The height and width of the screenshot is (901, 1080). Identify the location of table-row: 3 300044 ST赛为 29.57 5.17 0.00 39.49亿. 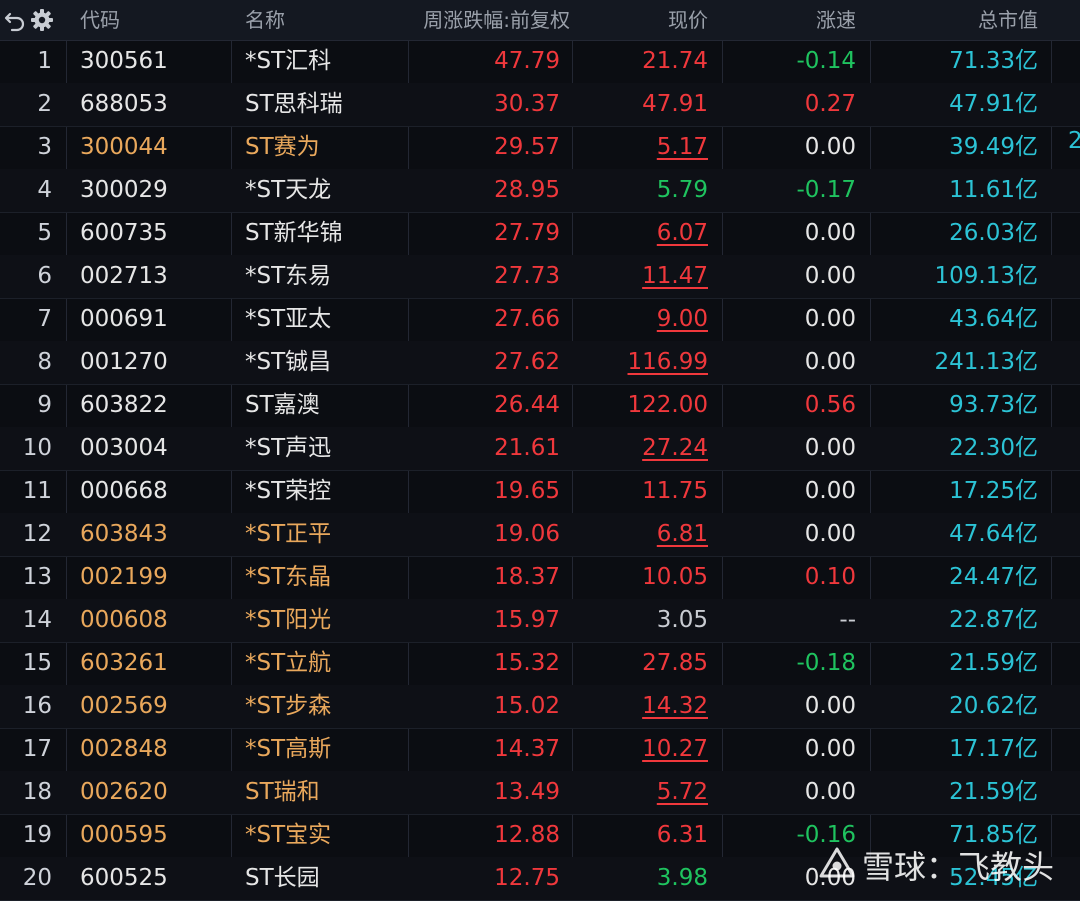
(540, 148).